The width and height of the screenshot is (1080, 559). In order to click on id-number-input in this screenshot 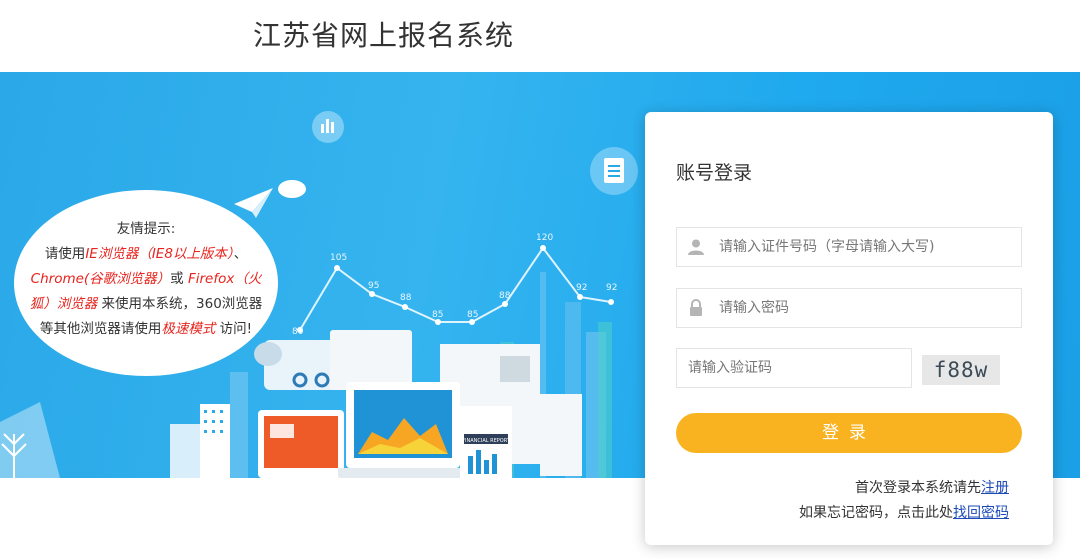, I will do `click(866, 247)`.